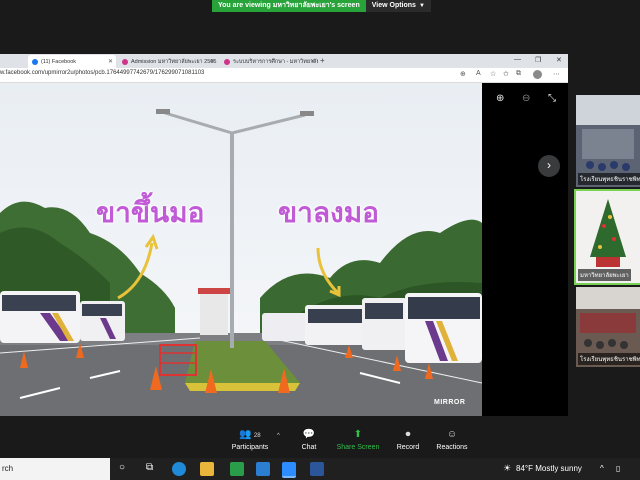 The width and height of the screenshot is (640, 480). Describe the element at coordinates (556, 74) in the screenshot. I see `more-options-icon: ⋯` at that location.